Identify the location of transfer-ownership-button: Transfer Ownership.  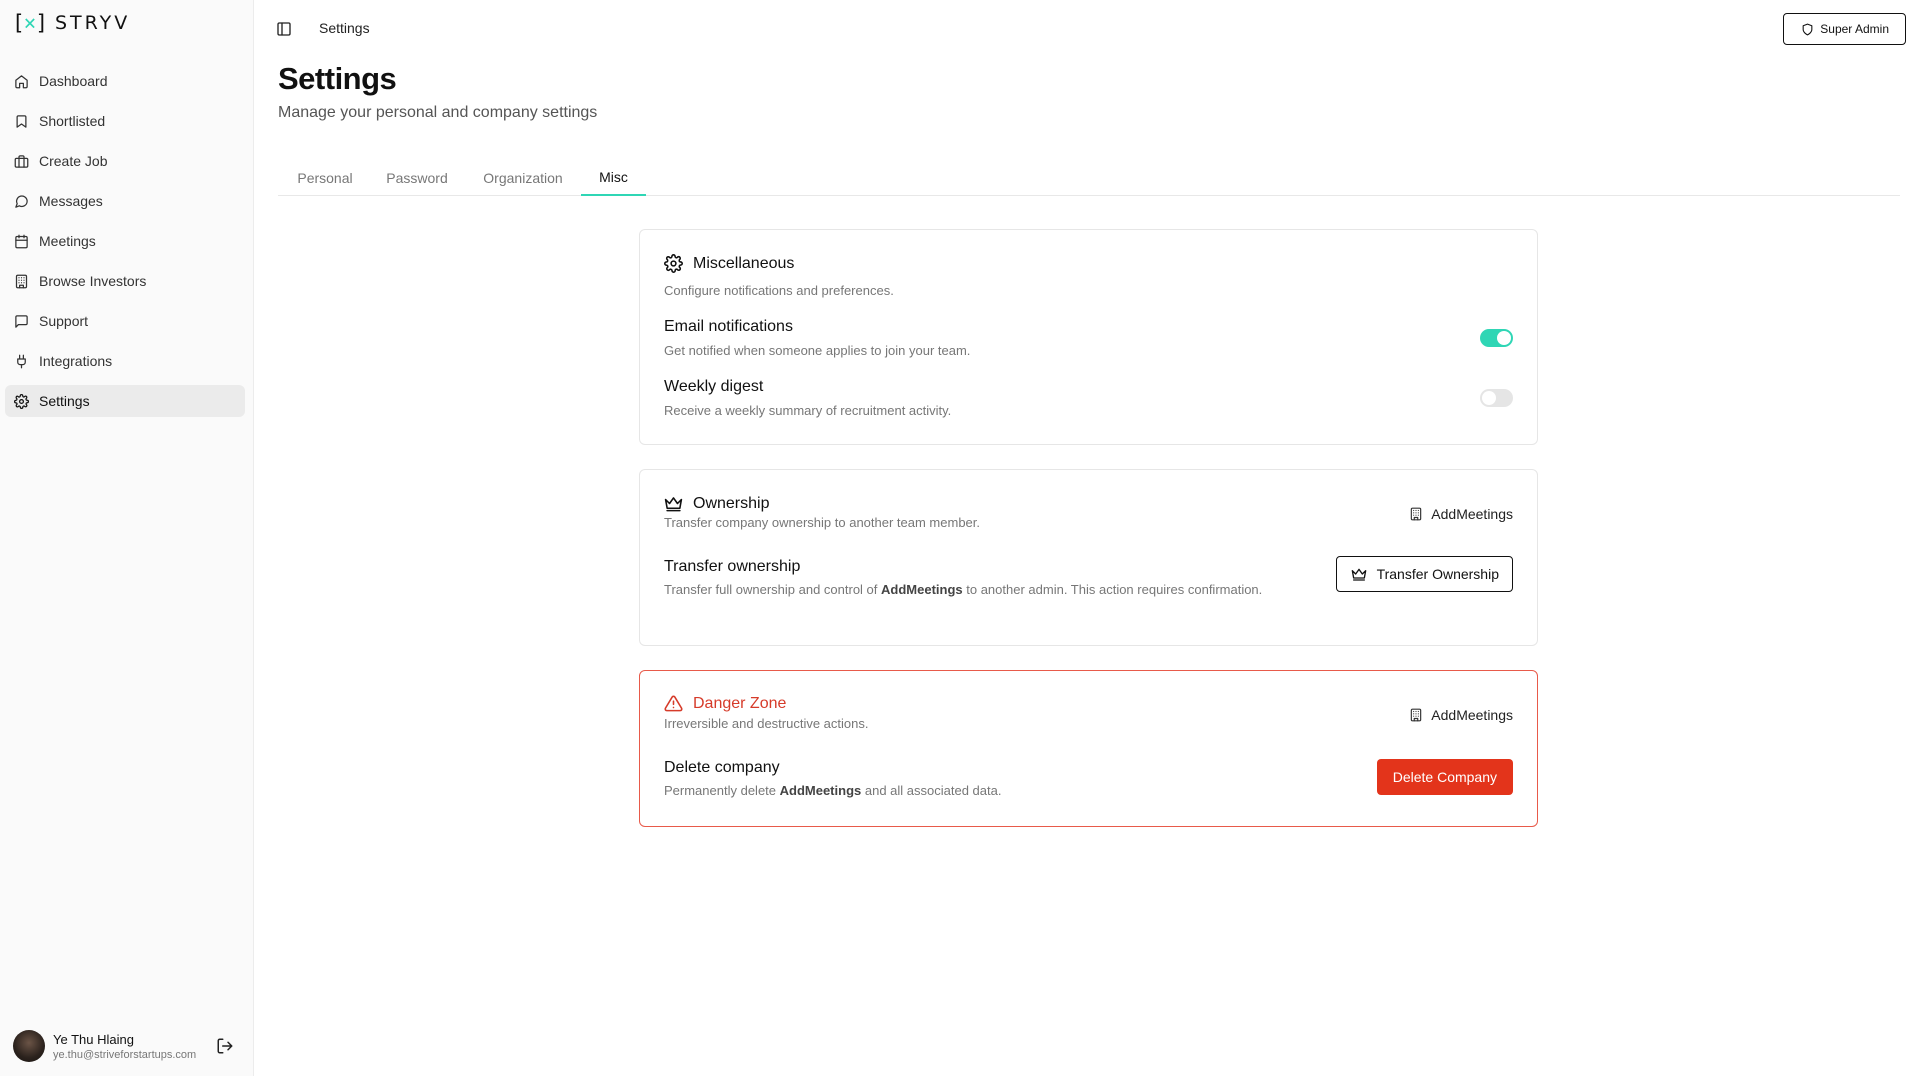
(1424, 574).